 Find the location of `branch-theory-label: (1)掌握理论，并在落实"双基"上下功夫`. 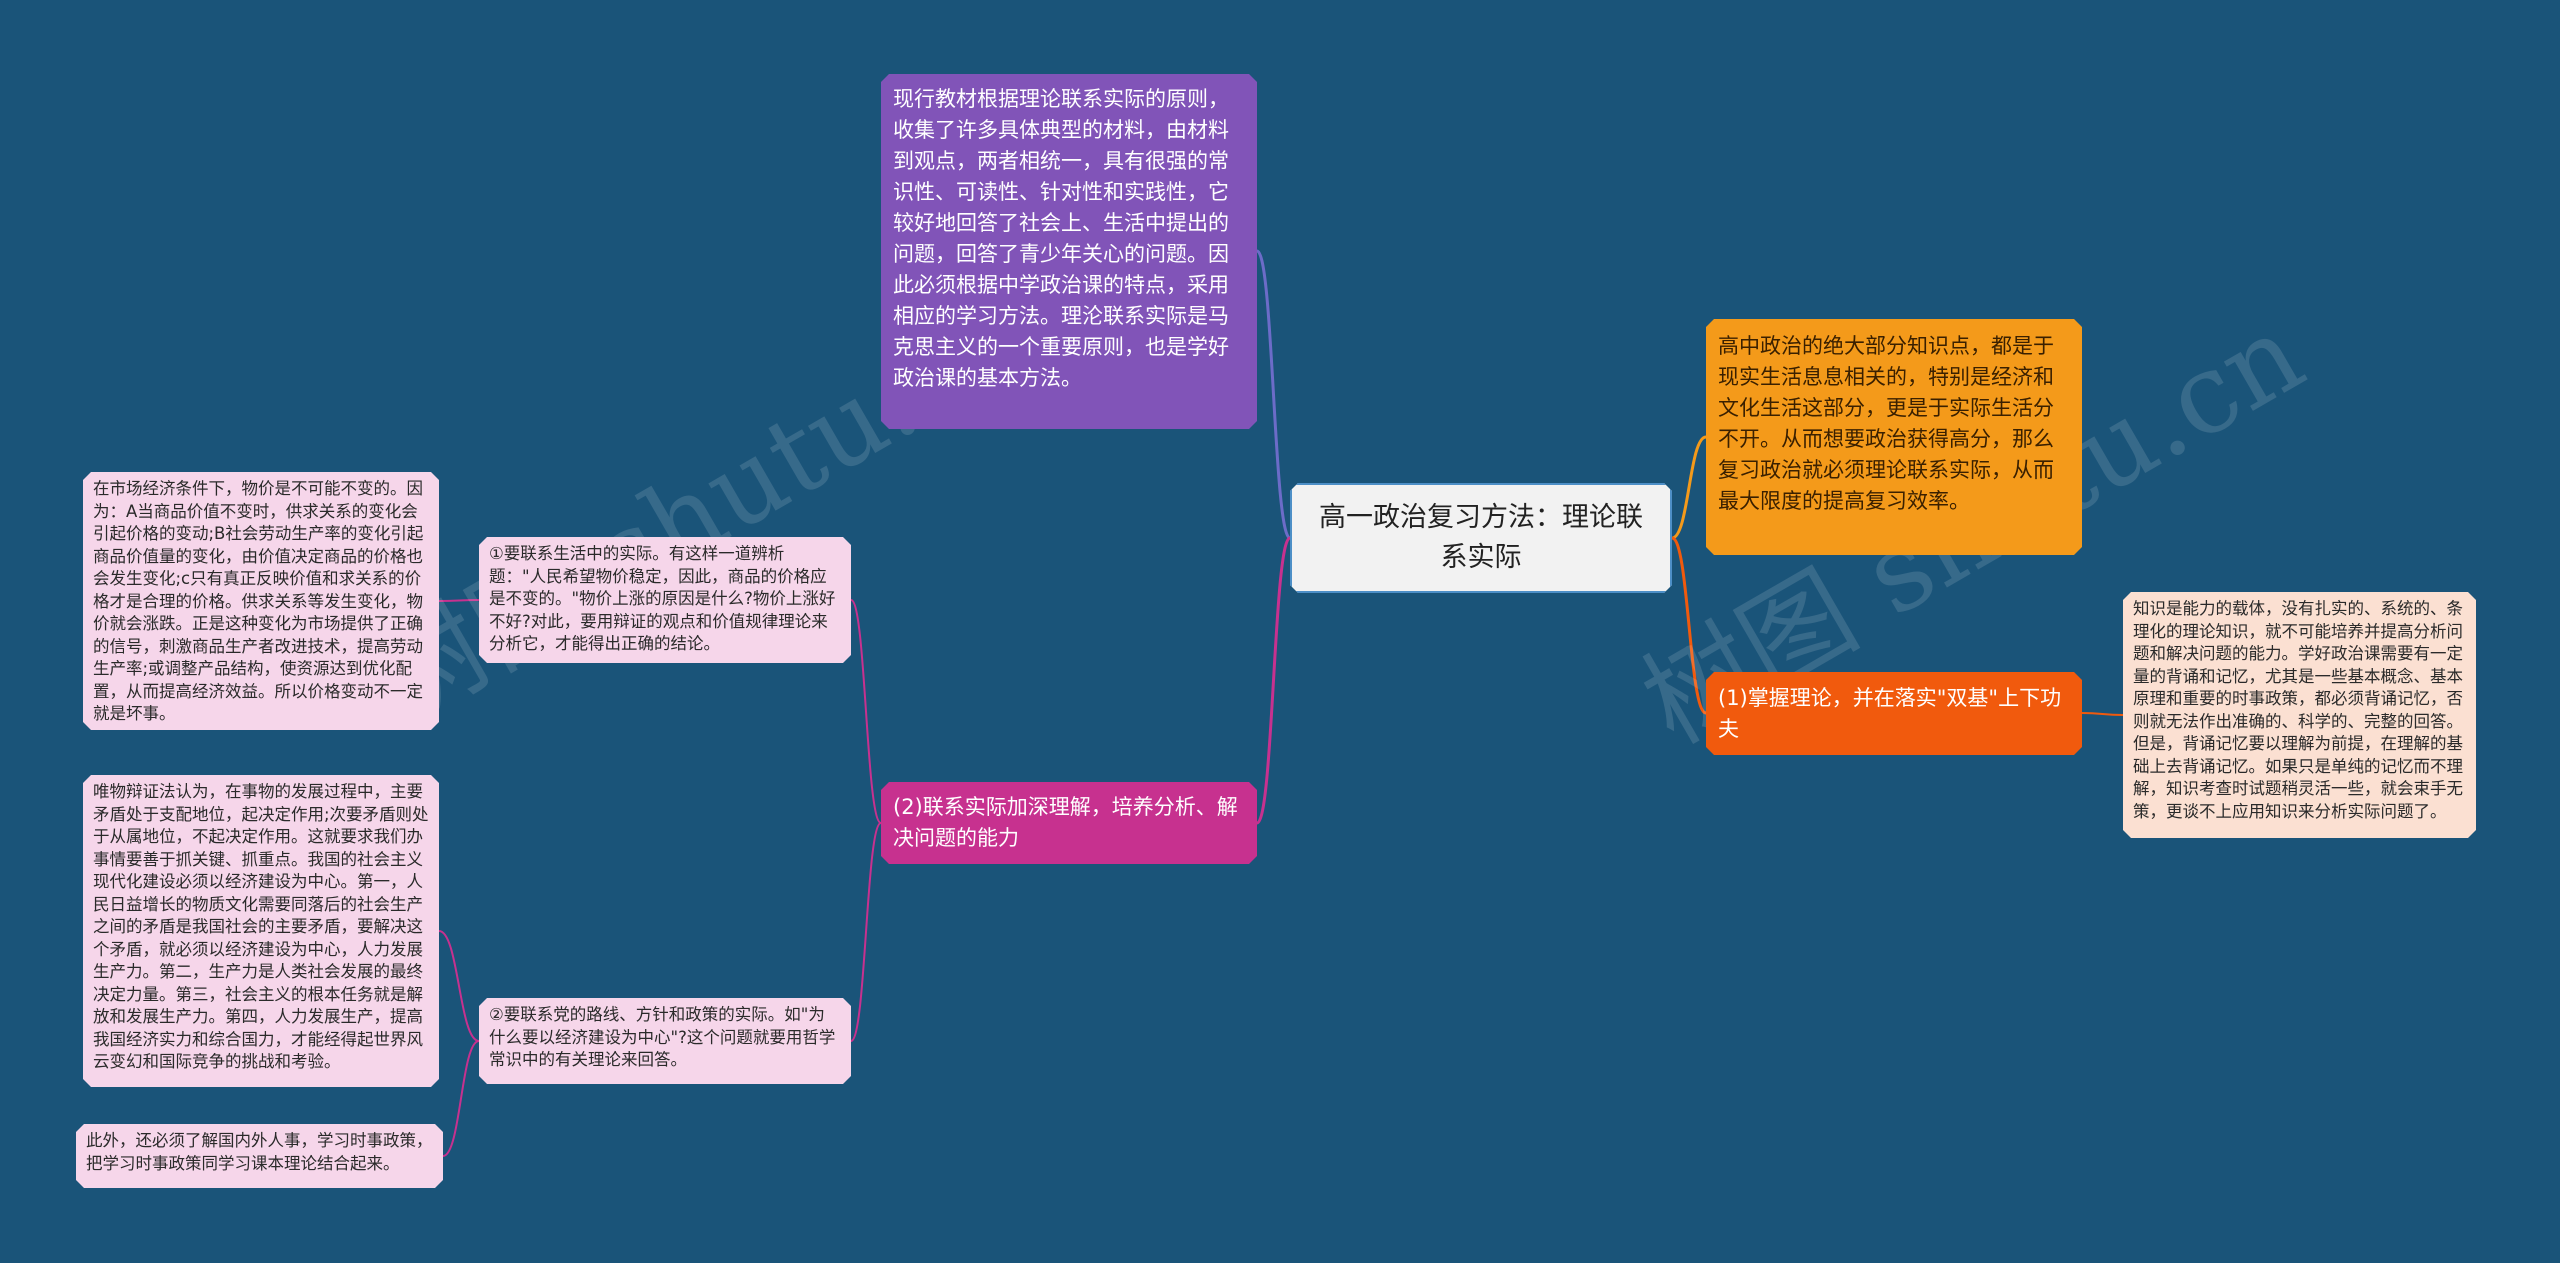

branch-theory-label: (1)掌握理论，并在落实"双基"上下功夫 is located at coordinates (1890, 713).